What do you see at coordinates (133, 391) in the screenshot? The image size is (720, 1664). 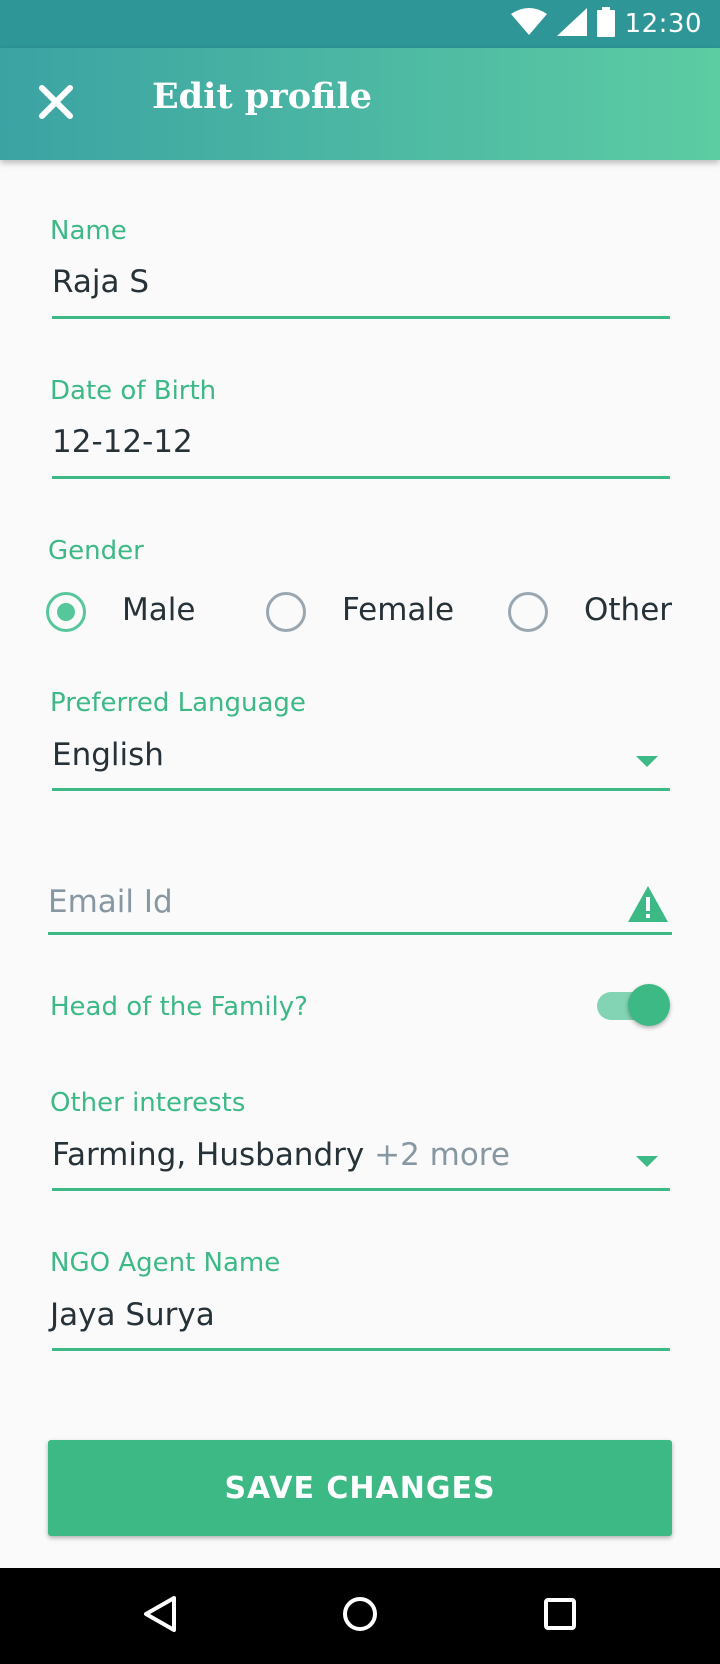 I see `dob-label: Date of Birth` at bounding box center [133, 391].